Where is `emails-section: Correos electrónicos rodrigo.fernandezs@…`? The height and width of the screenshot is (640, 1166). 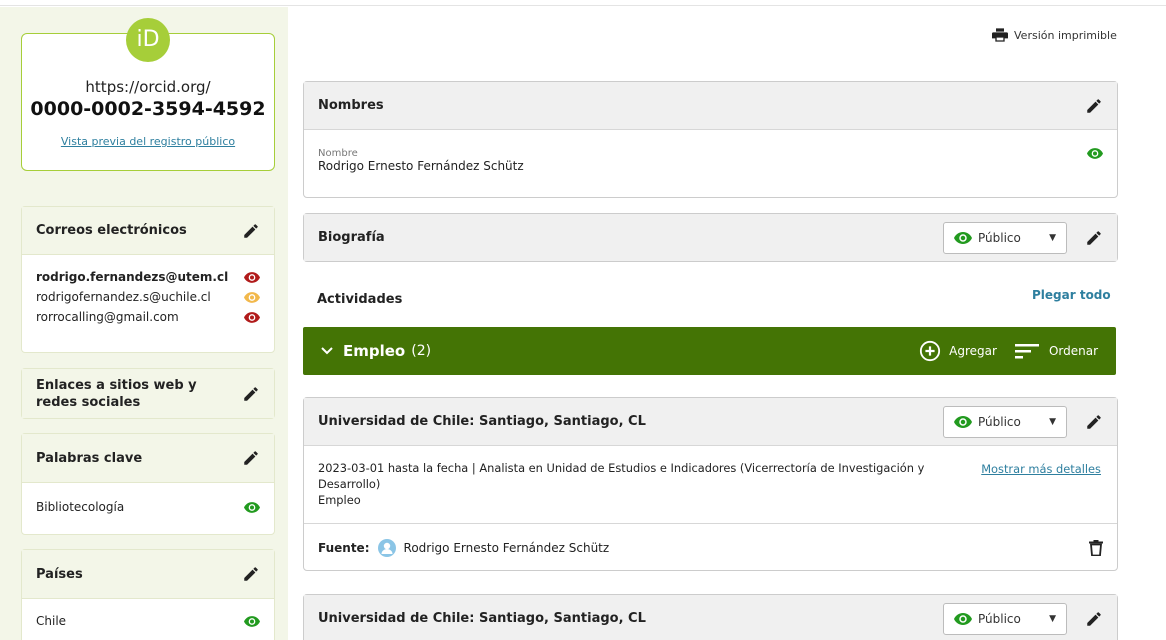
emails-section: Correos electrónicos rodrigo.fernandezs@… is located at coordinates (148, 279).